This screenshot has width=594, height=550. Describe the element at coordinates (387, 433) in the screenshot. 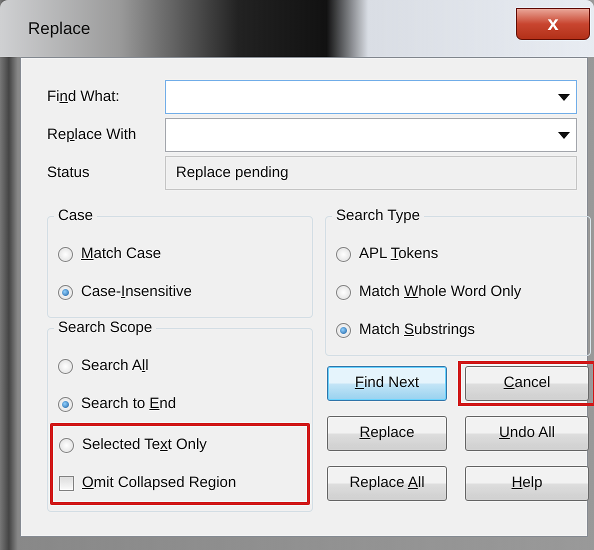

I see `dialog-button: Replace` at that location.